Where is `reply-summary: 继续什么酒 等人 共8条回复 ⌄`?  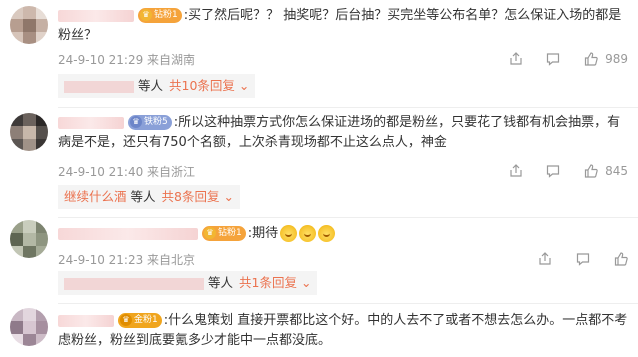
reply-summary: 继续什么酒 等人 共8条回复 ⌄ is located at coordinates (149, 197).